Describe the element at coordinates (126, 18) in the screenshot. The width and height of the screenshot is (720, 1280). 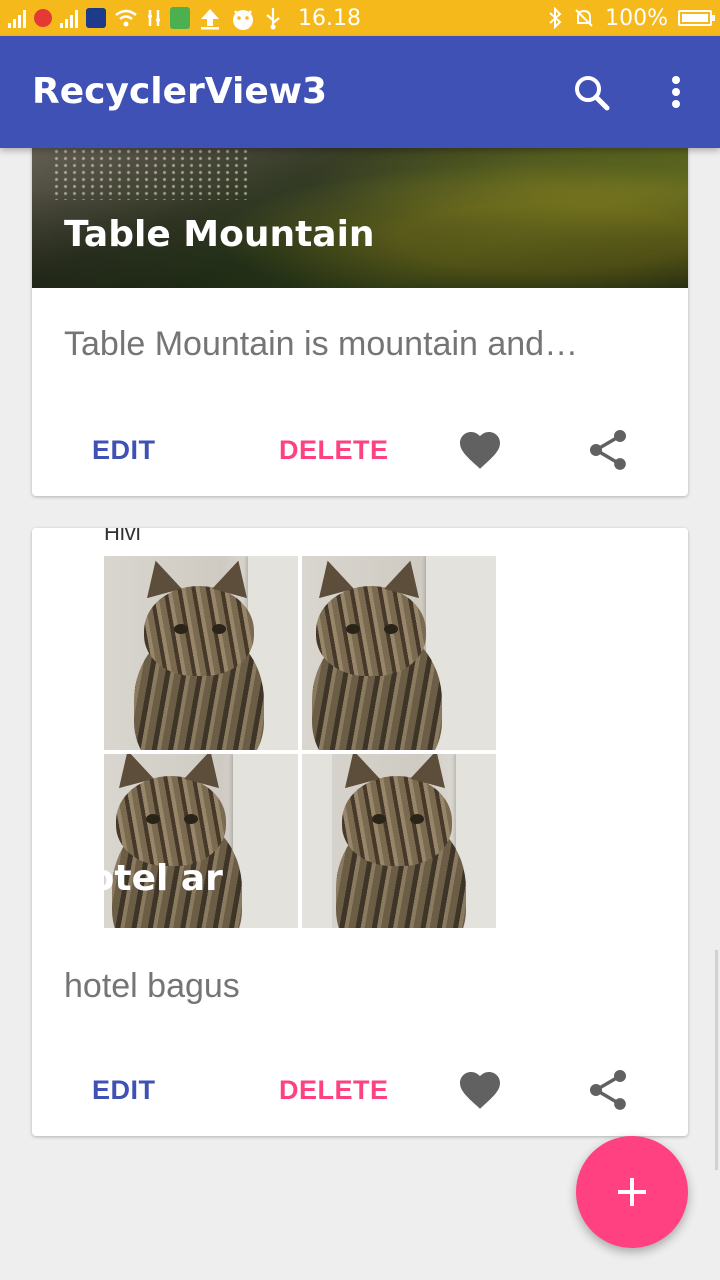
I see `wifi-icon` at that location.